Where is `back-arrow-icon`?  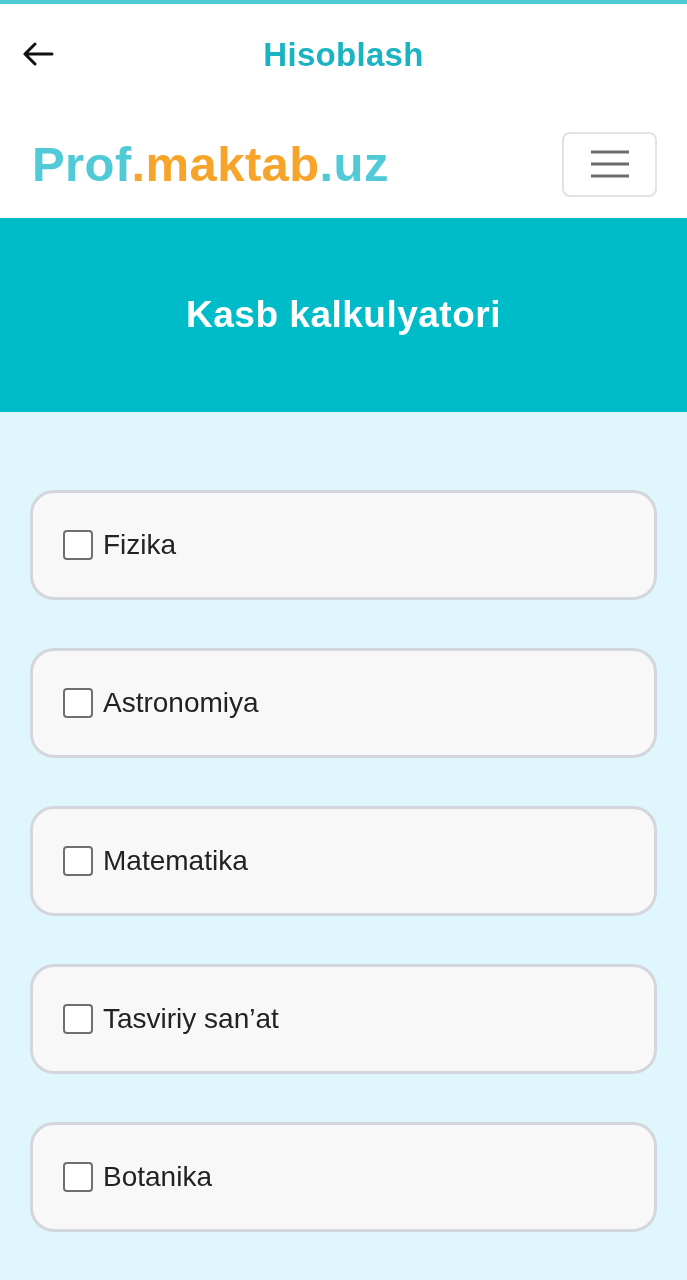
back-arrow-icon is located at coordinates (38, 54).